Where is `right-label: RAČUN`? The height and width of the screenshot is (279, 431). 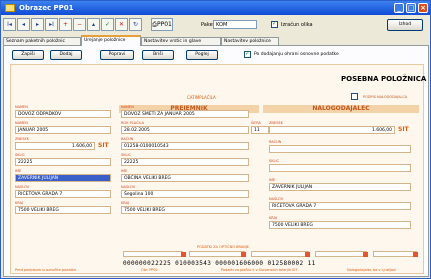
right-label: RAČUN is located at coordinates (275, 142).